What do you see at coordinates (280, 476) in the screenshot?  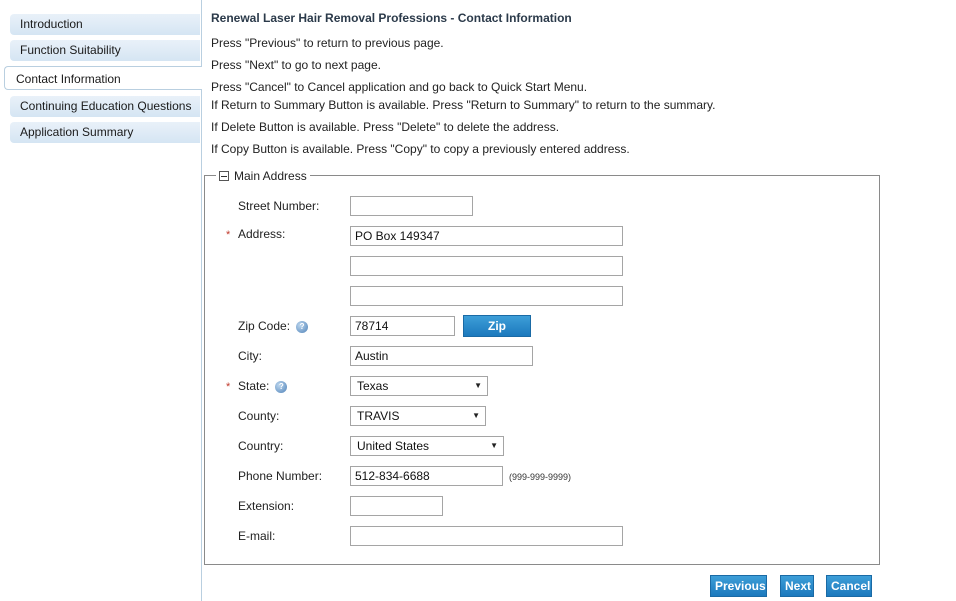 I see `phone-number-label: Phone Number:` at bounding box center [280, 476].